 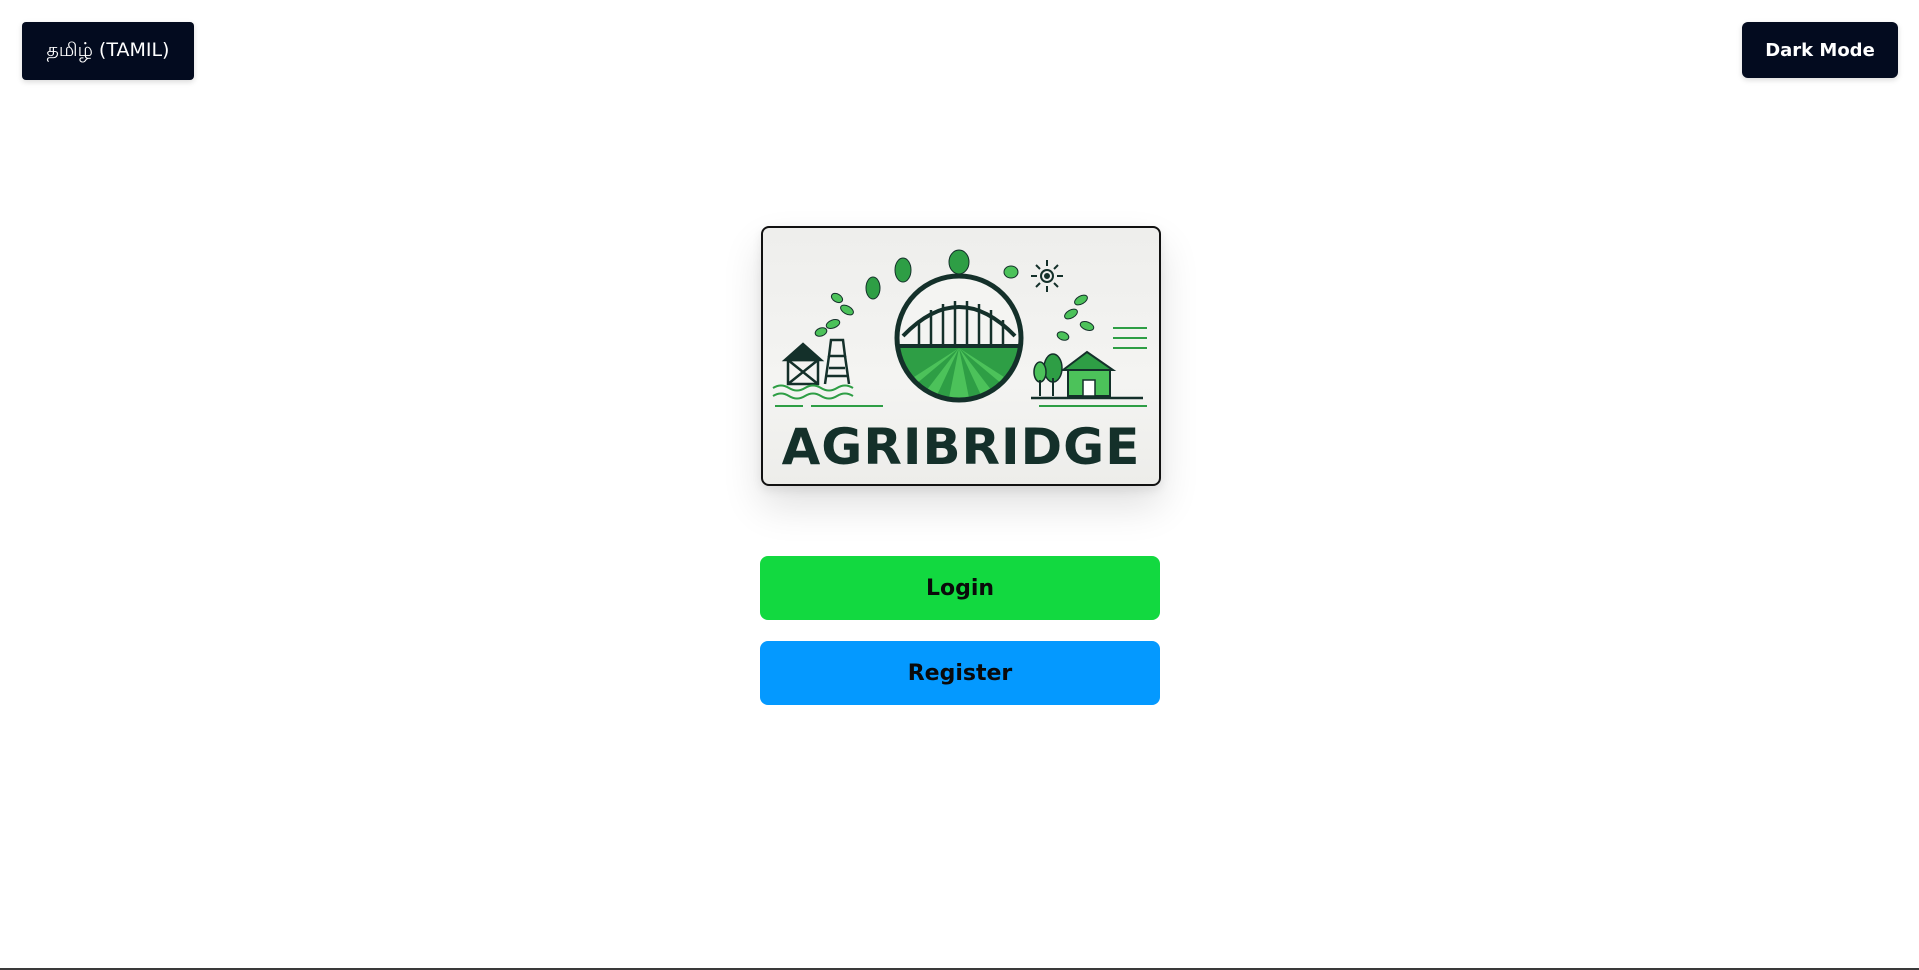 I want to click on agribridge-logo: AGRIBRIDGE, so click(x=961, y=356).